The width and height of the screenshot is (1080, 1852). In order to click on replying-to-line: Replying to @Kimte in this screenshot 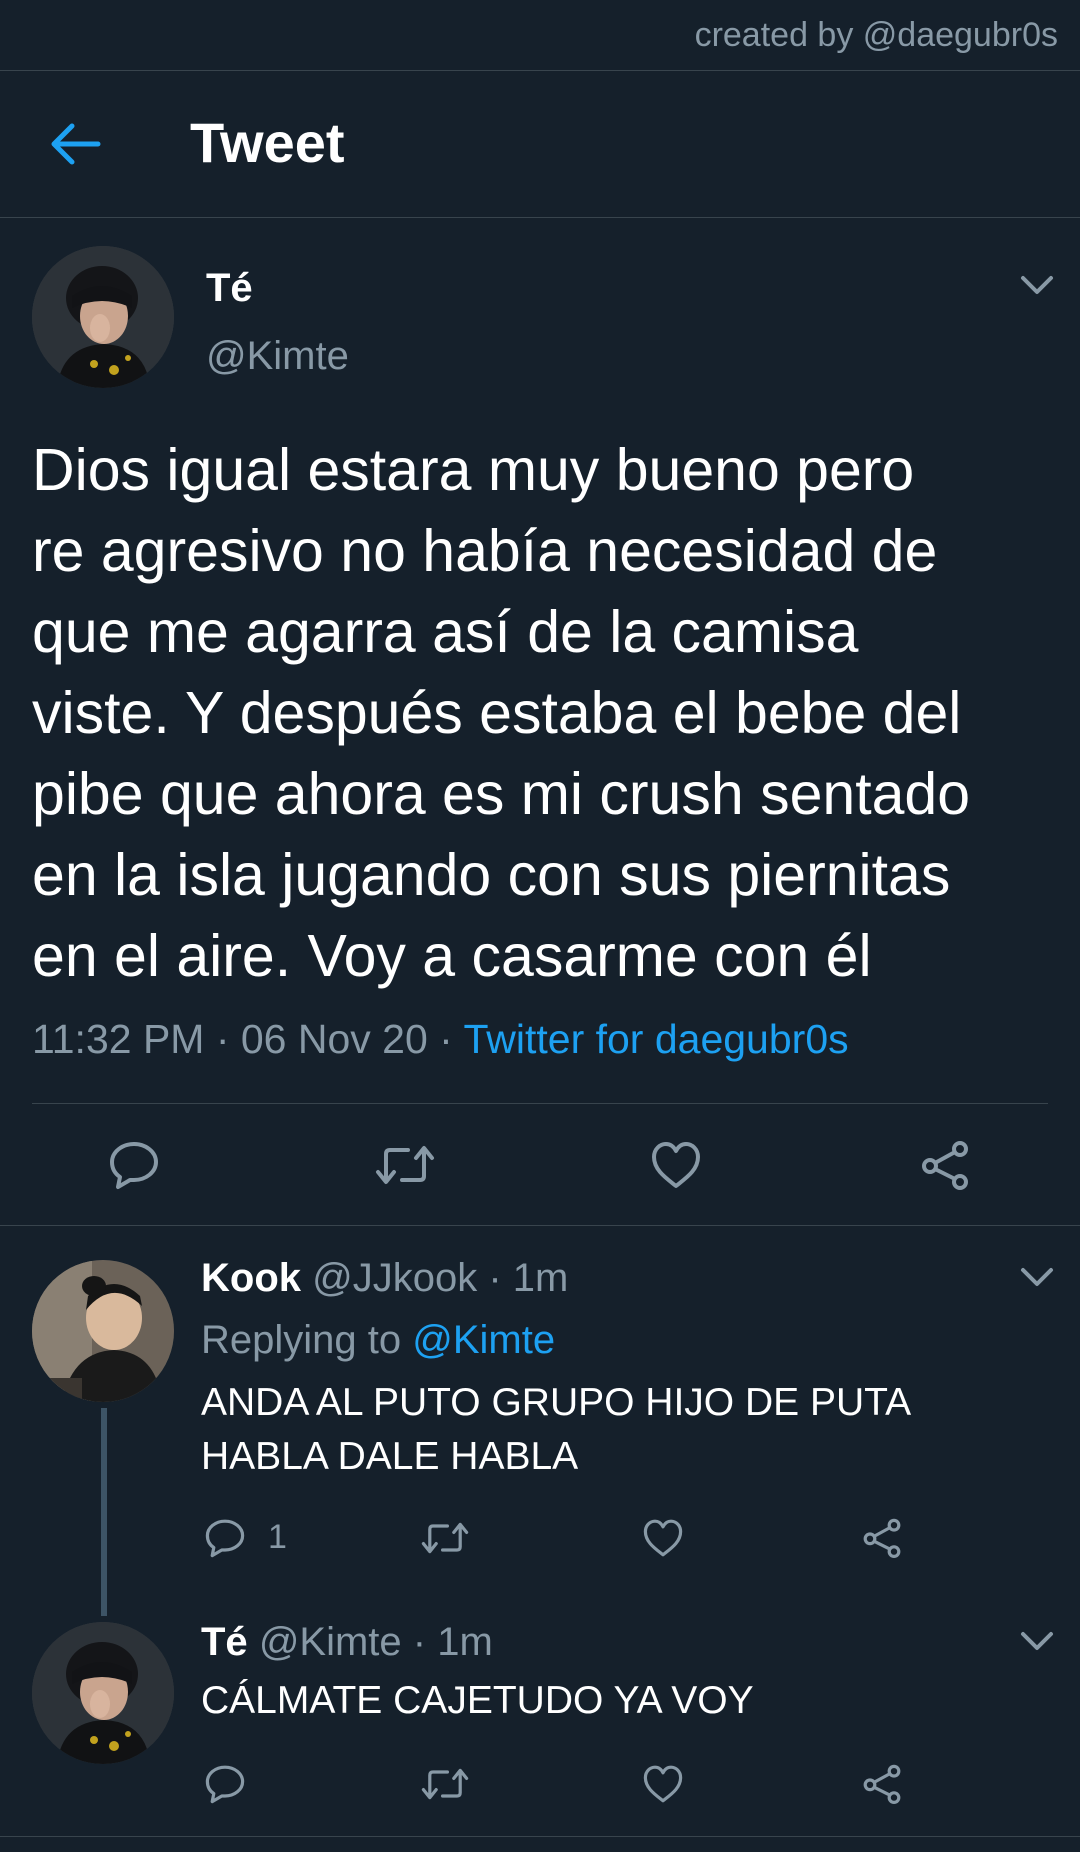, I will do `click(378, 1340)`.